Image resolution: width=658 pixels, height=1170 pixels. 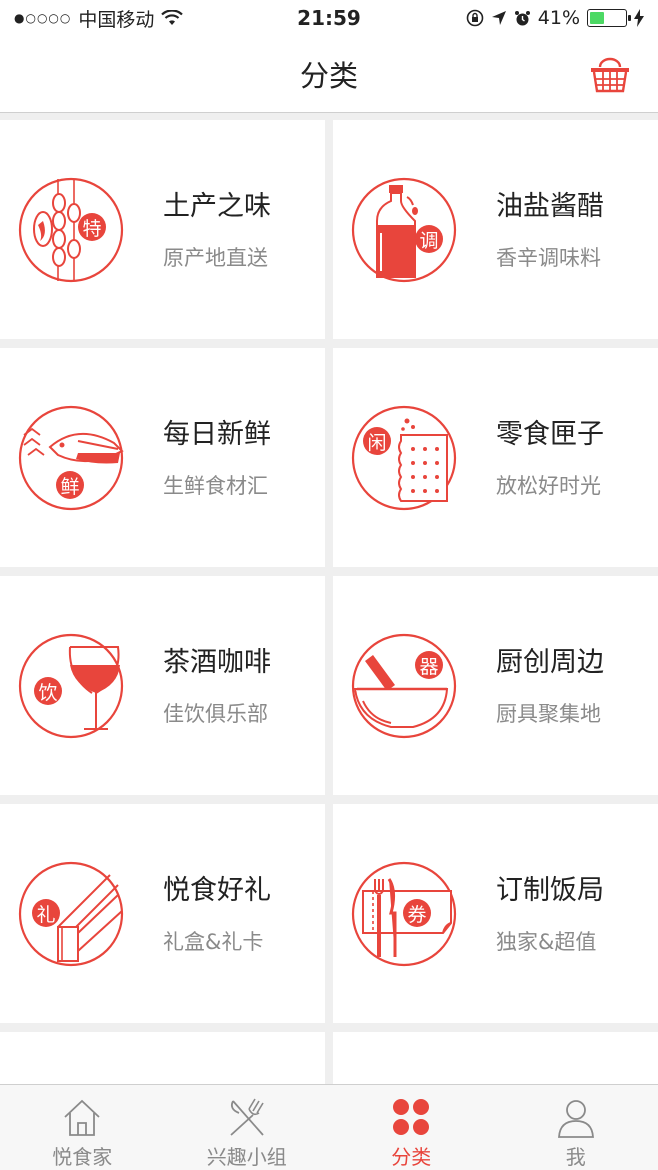 What do you see at coordinates (162, 913) in the screenshot?
I see `category-card-gifts: 礼 悦食好礼 礼盒&礼卡` at bounding box center [162, 913].